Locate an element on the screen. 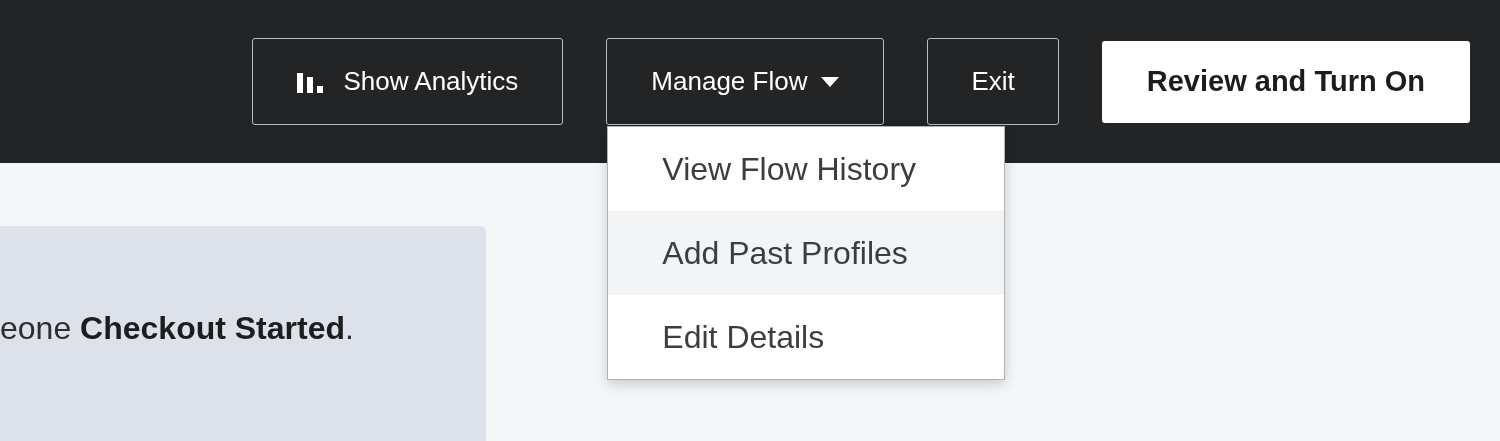  review-button: Review and Turn On is located at coordinates (1285, 81).